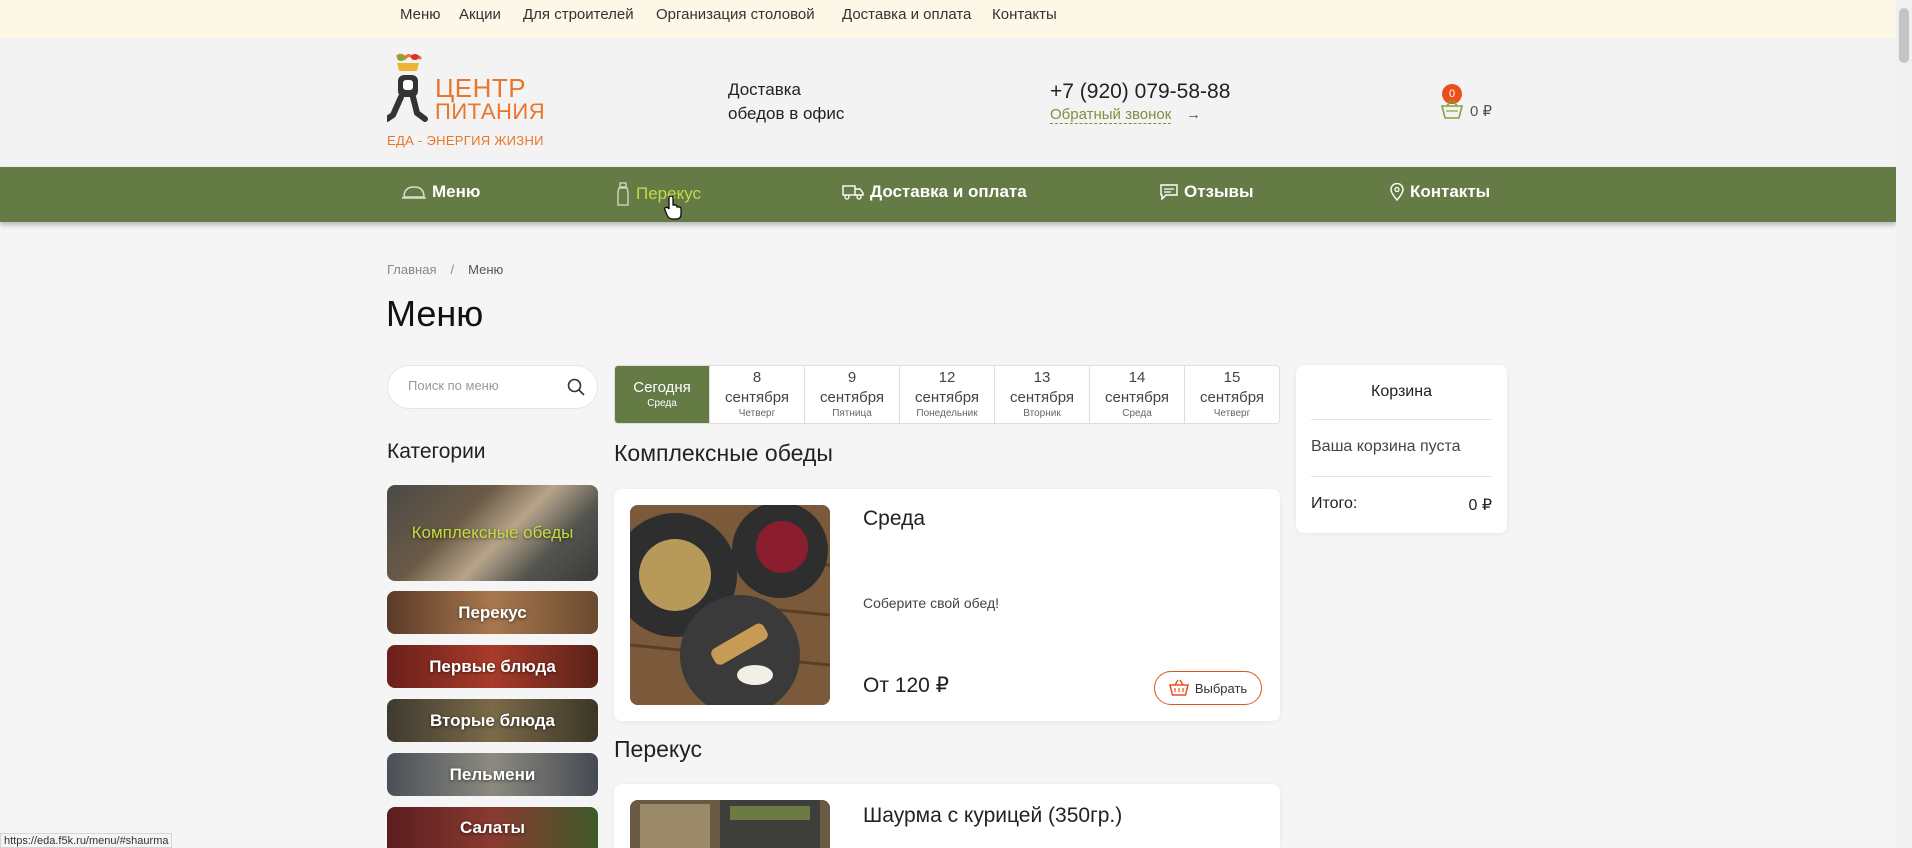 The width and height of the screenshot is (1912, 848). I want to click on shawarma-image, so click(730, 824).